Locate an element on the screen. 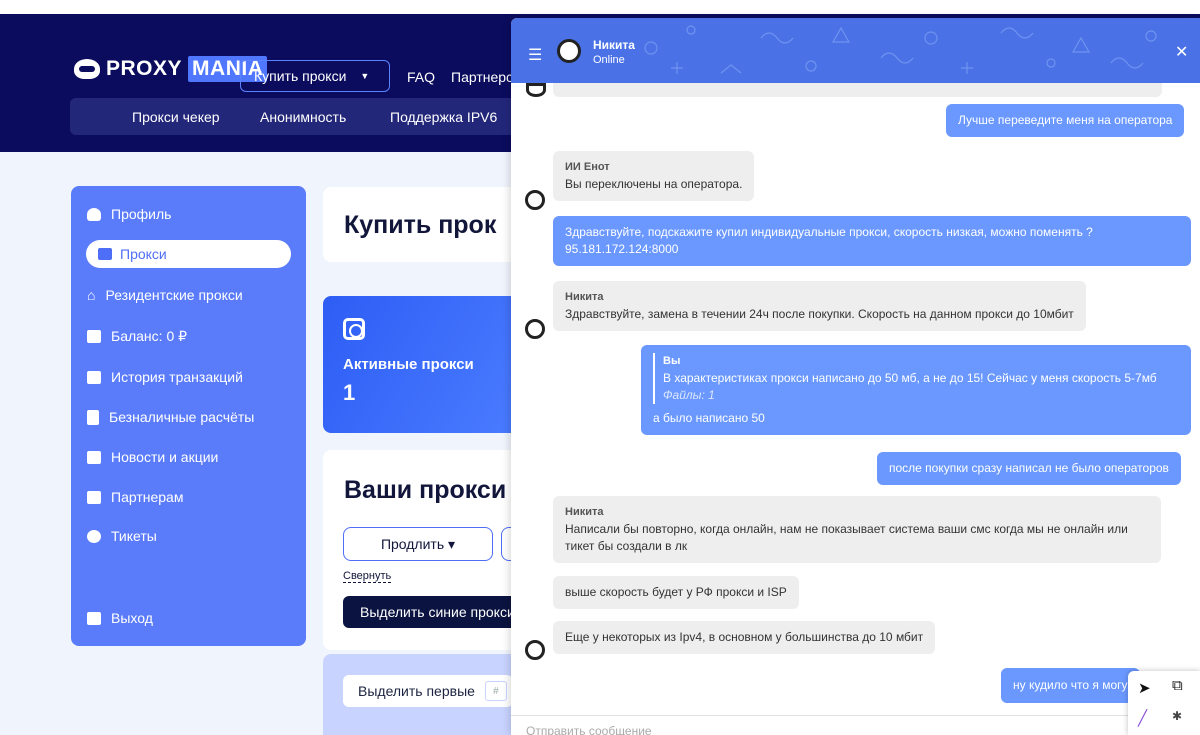  sidebar-item-profile: Профиль is located at coordinates (129, 214).